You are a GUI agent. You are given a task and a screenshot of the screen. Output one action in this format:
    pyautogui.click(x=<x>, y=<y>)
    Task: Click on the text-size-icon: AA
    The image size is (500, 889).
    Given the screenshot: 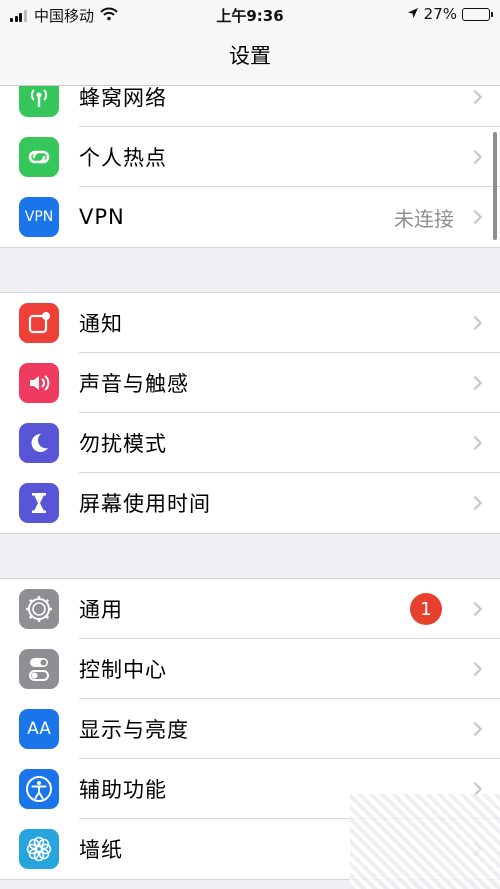 What is the action you would take?
    pyautogui.click(x=39, y=729)
    